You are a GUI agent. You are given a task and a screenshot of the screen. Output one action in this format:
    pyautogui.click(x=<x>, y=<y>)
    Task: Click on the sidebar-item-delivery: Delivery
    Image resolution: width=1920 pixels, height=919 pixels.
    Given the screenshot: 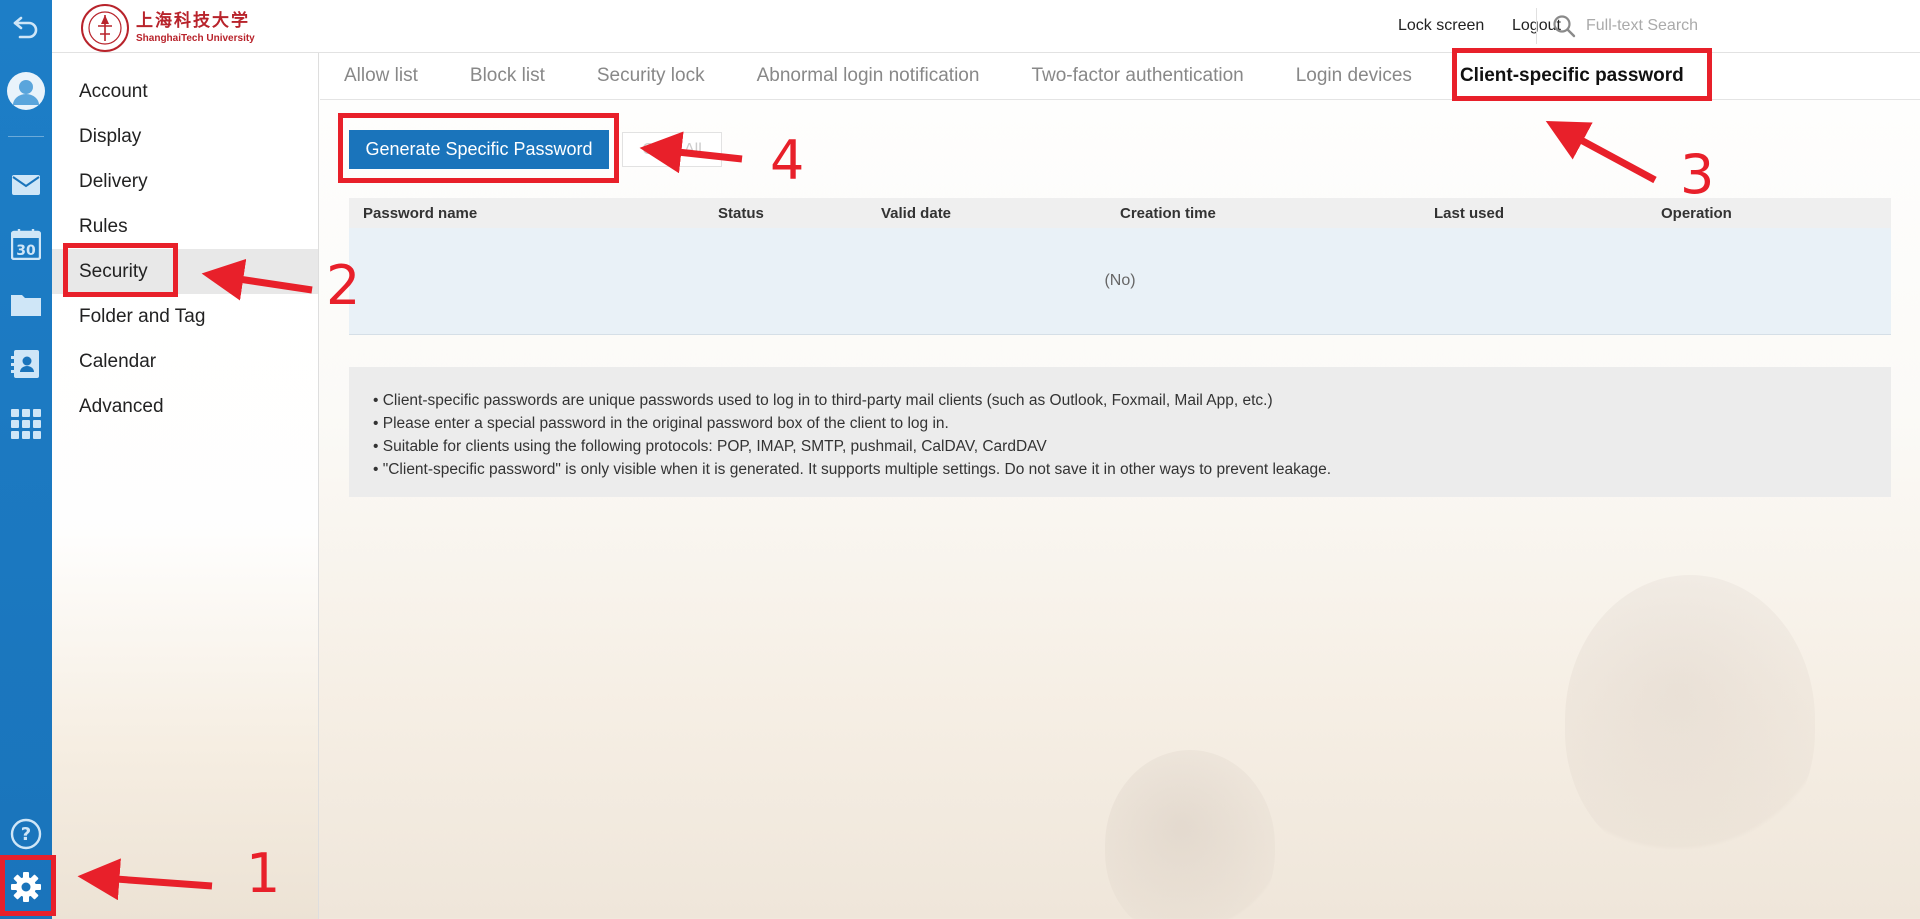 What is the action you would take?
    pyautogui.click(x=185, y=181)
    